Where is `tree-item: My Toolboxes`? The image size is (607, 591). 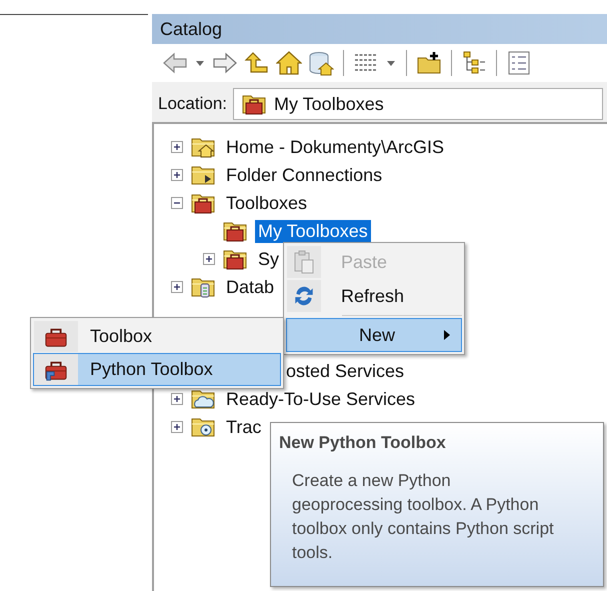
tree-item: My Toolboxes is located at coordinates (313, 231).